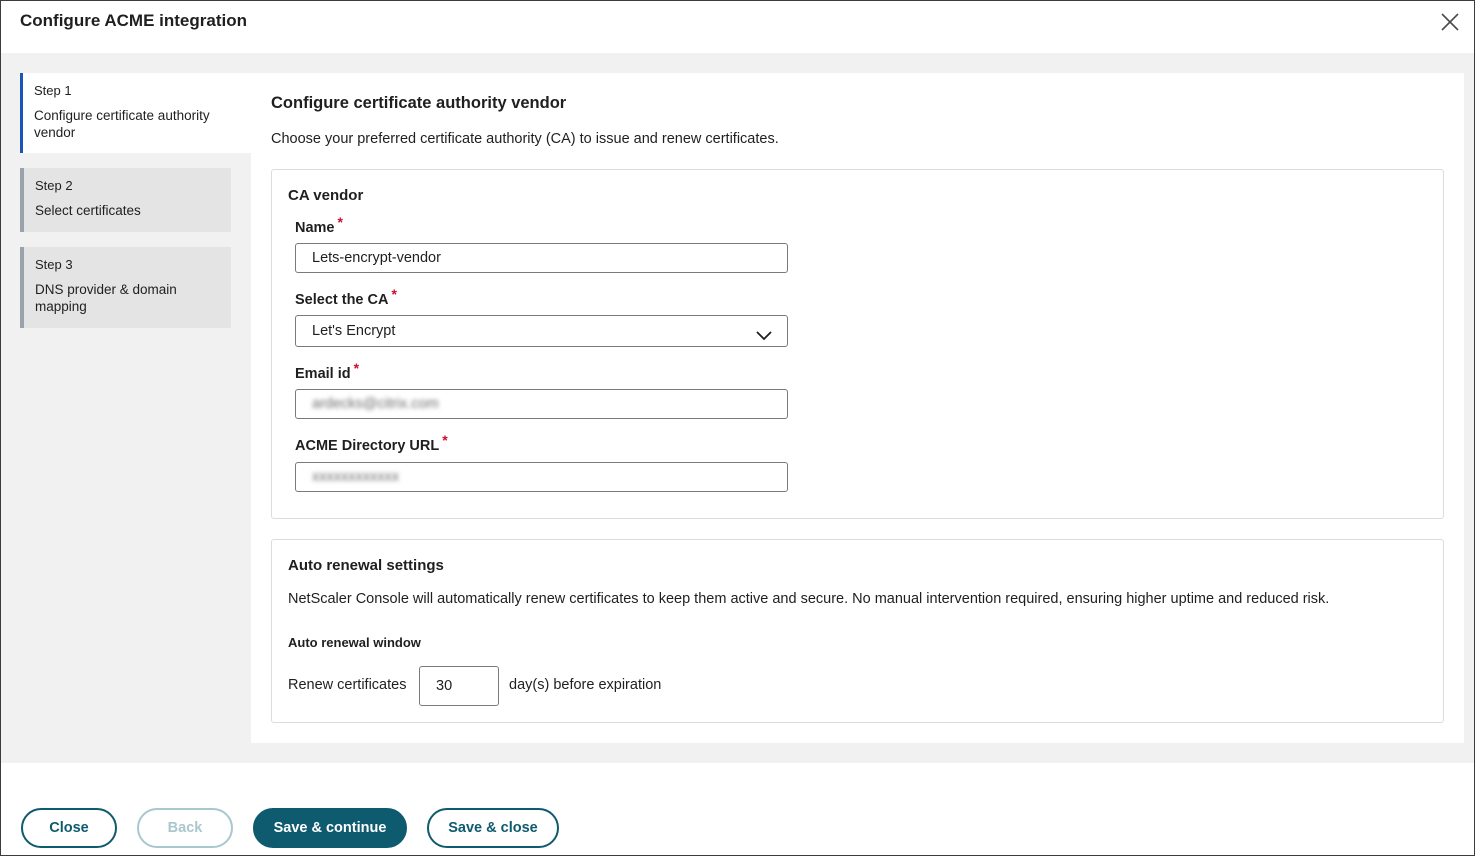 The image size is (1475, 856). Describe the element at coordinates (493, 828) in the screenshot. I see `save-and-close-button: Save & close` at that location.